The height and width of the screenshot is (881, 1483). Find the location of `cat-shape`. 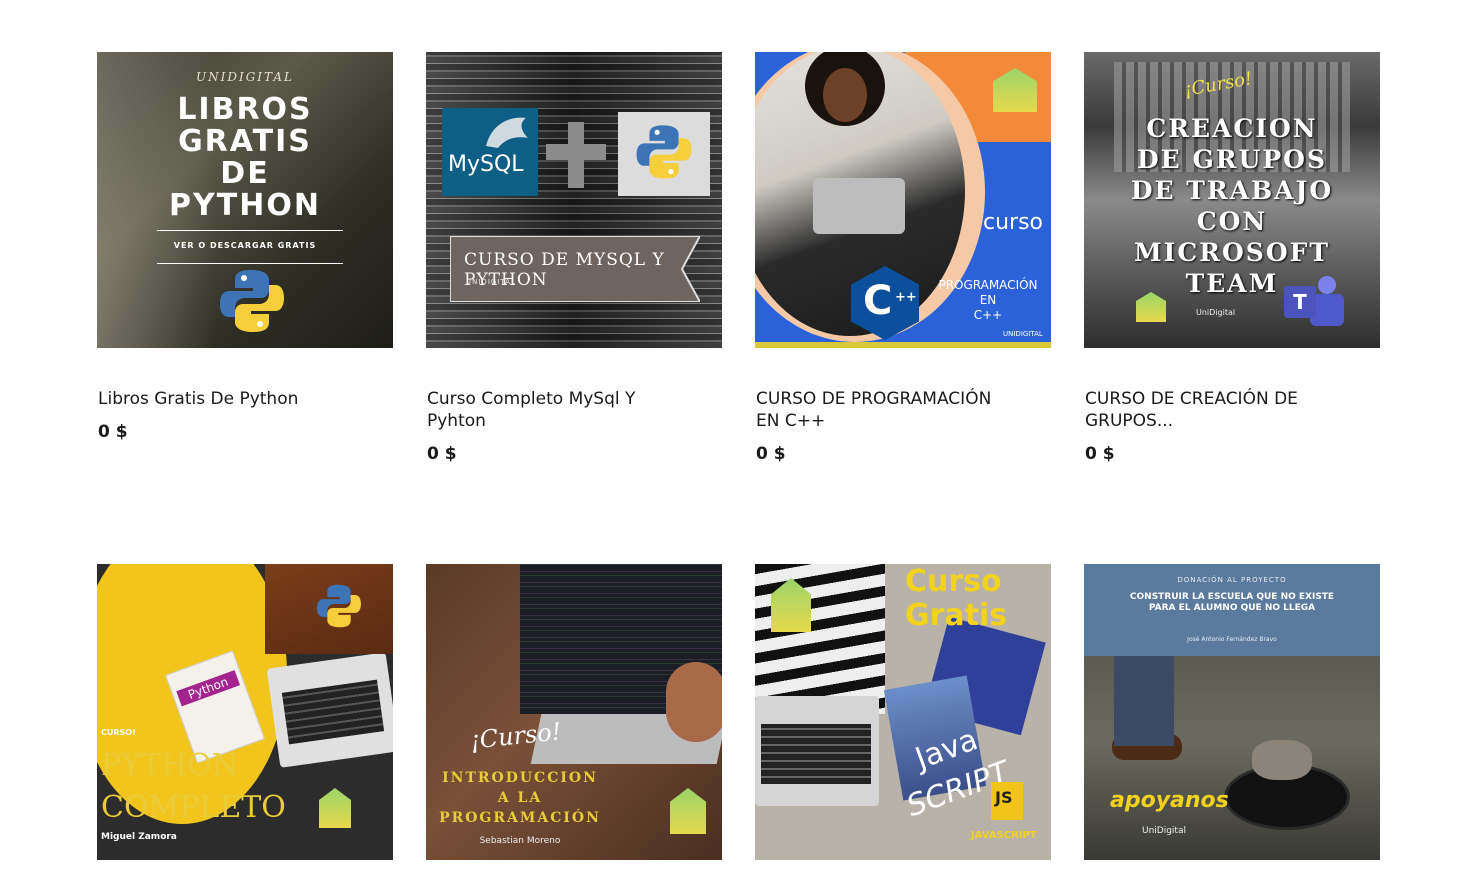

cat-shape is located at coordinates (1282, 760).